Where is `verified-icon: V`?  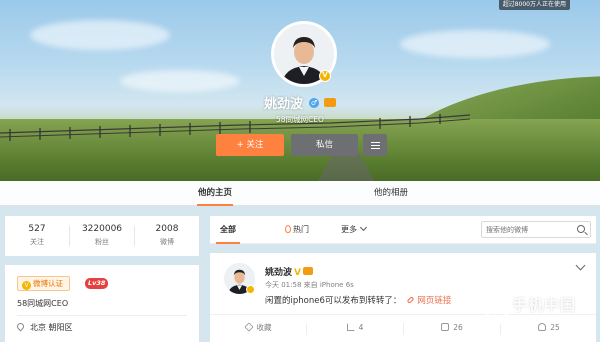
verified-icon: V is located at coordinates (26, 285).